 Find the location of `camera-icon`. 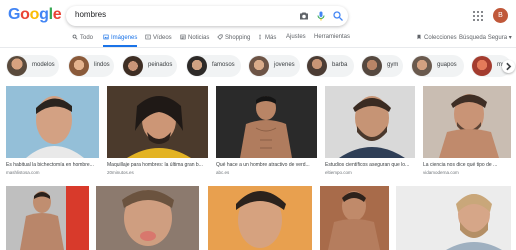

camera-icon is located at coordinates (304, 16).